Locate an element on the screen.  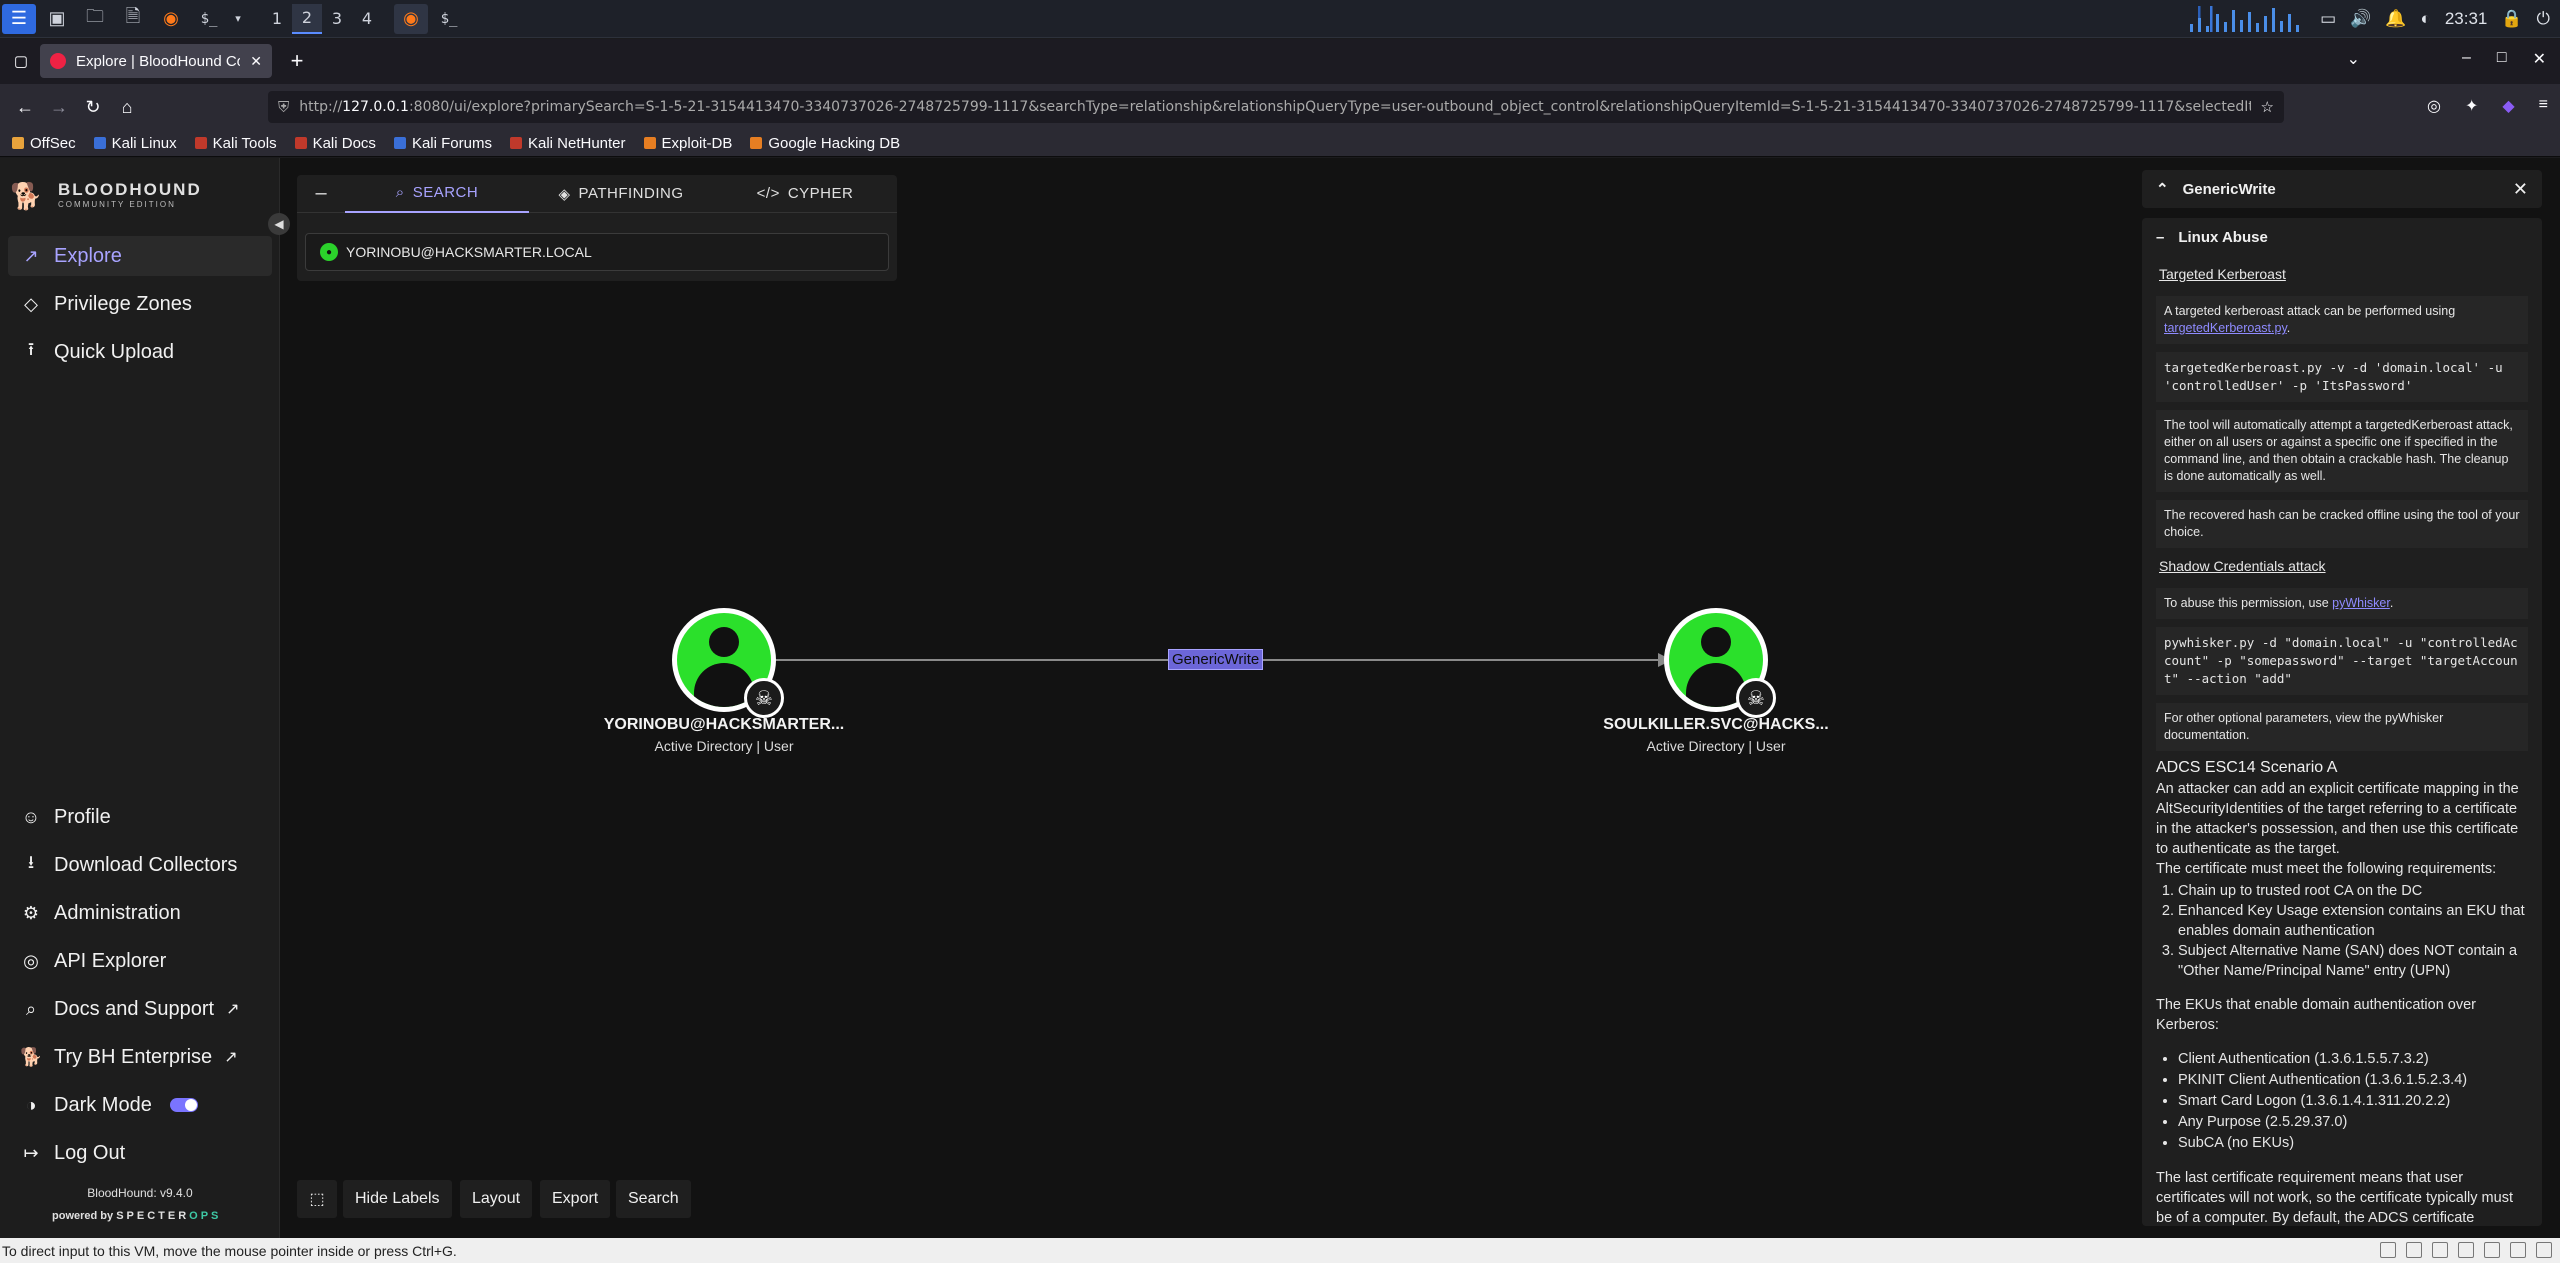
workspace-2: 2 is located at coordinates (307, 18).